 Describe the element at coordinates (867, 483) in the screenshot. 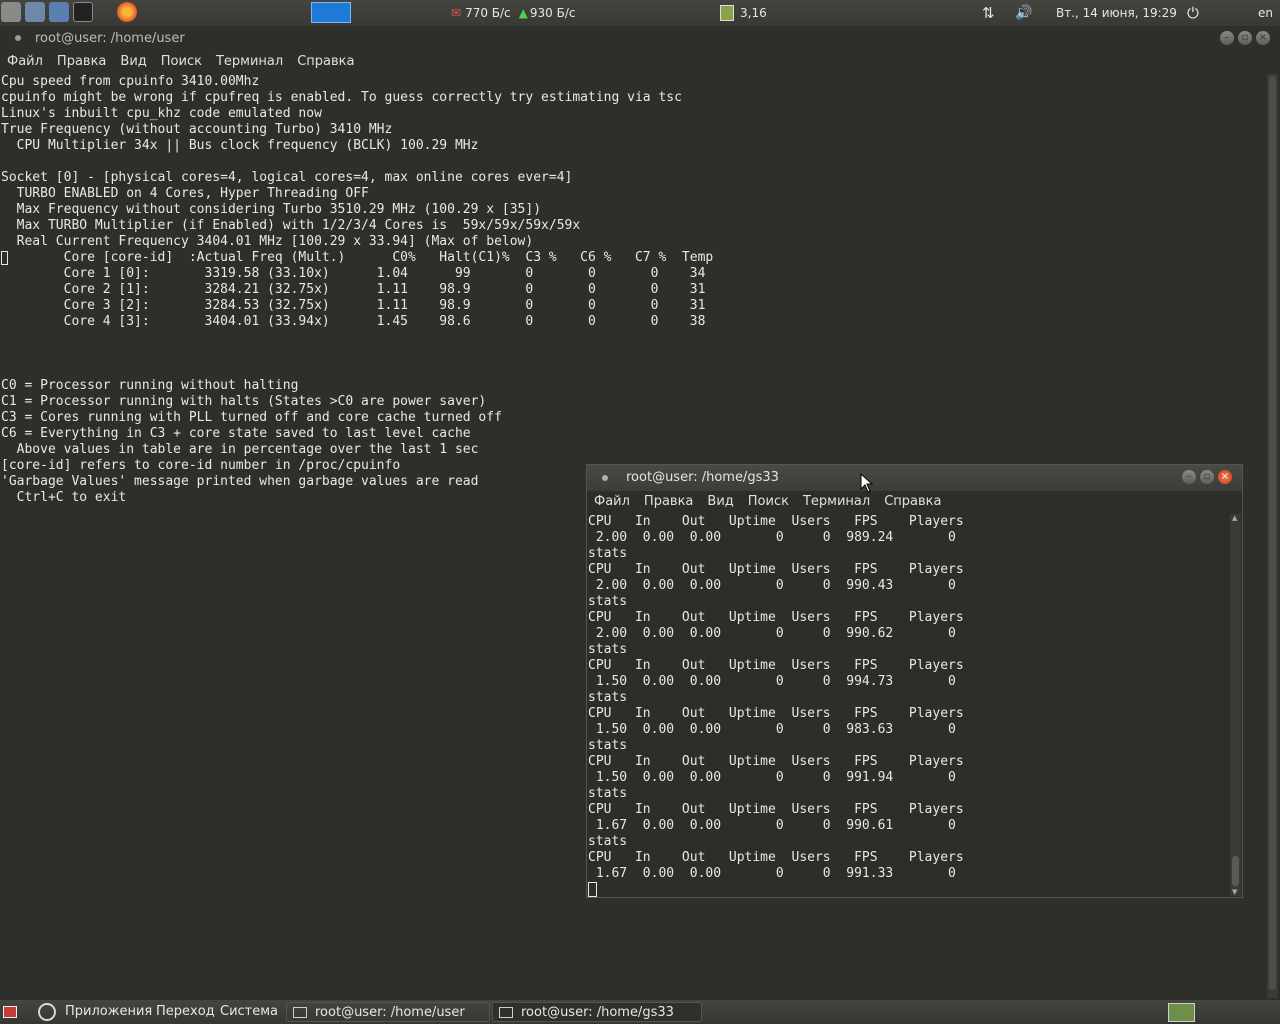

I see `mouse-pointer-icon` at that location.